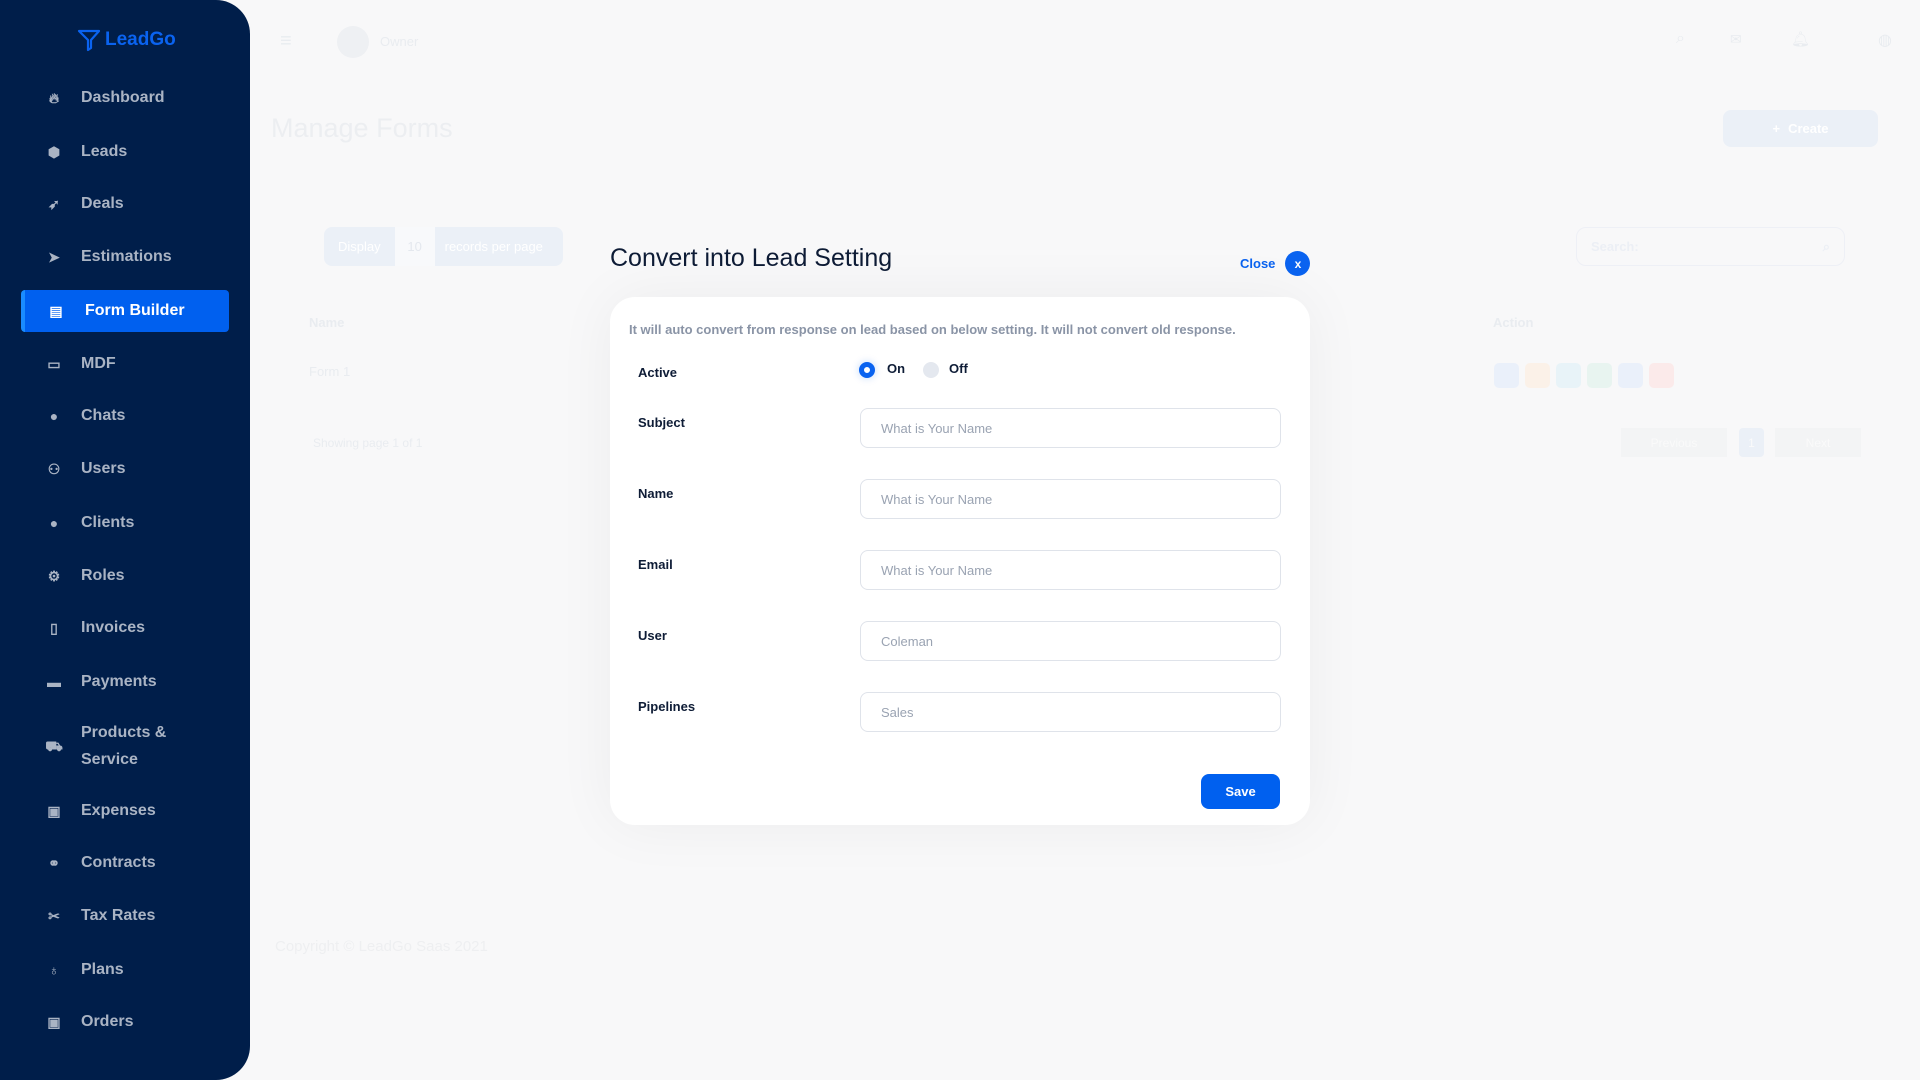  Describe the element at coordinates (958, 368) in the screenshot. I see `active-off-label: Off` at that location.